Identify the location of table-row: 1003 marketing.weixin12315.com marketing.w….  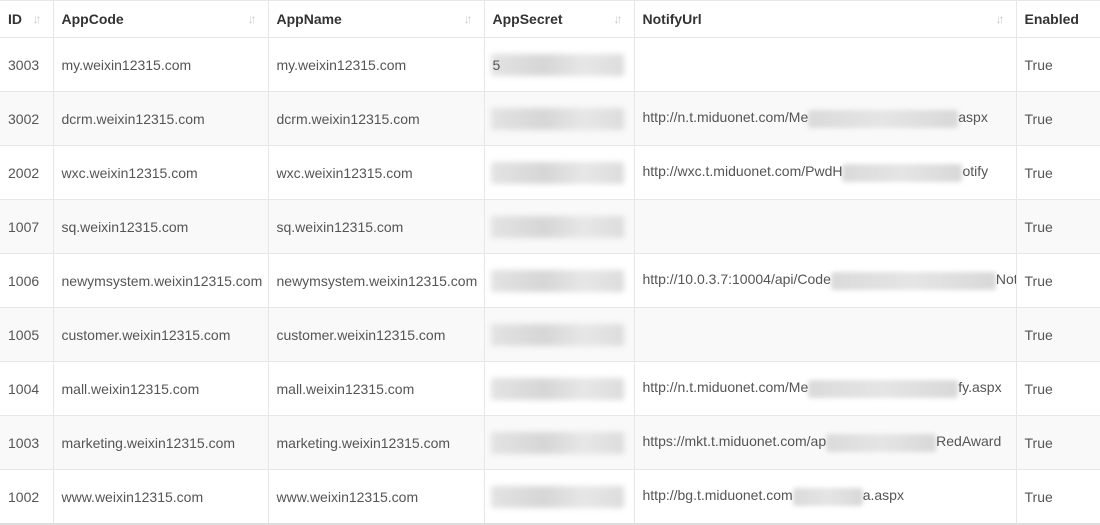
(550, 442).